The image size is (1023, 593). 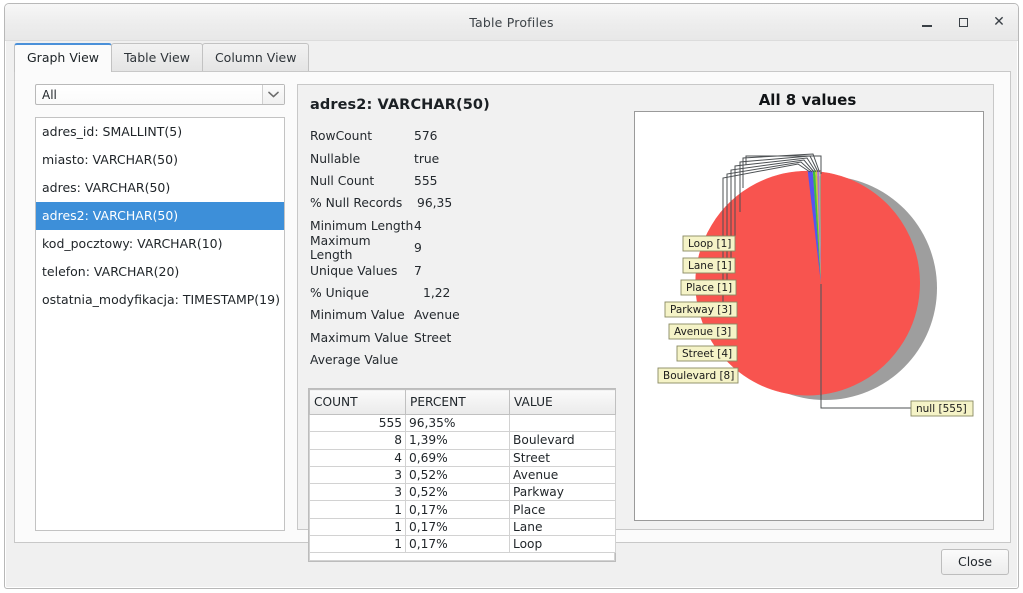 I want to click on window-controls: ✕, so click(x=963, y=22).